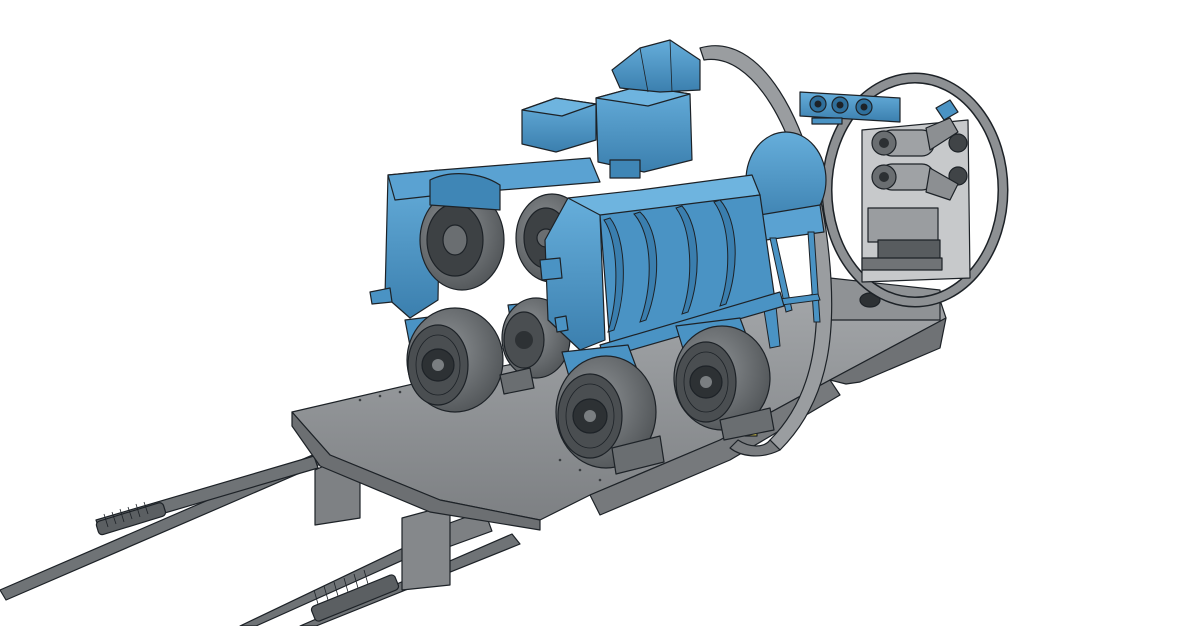 This screenshot has width=1186, height=626. I want to click on sensor-bar, so click(879, 108).